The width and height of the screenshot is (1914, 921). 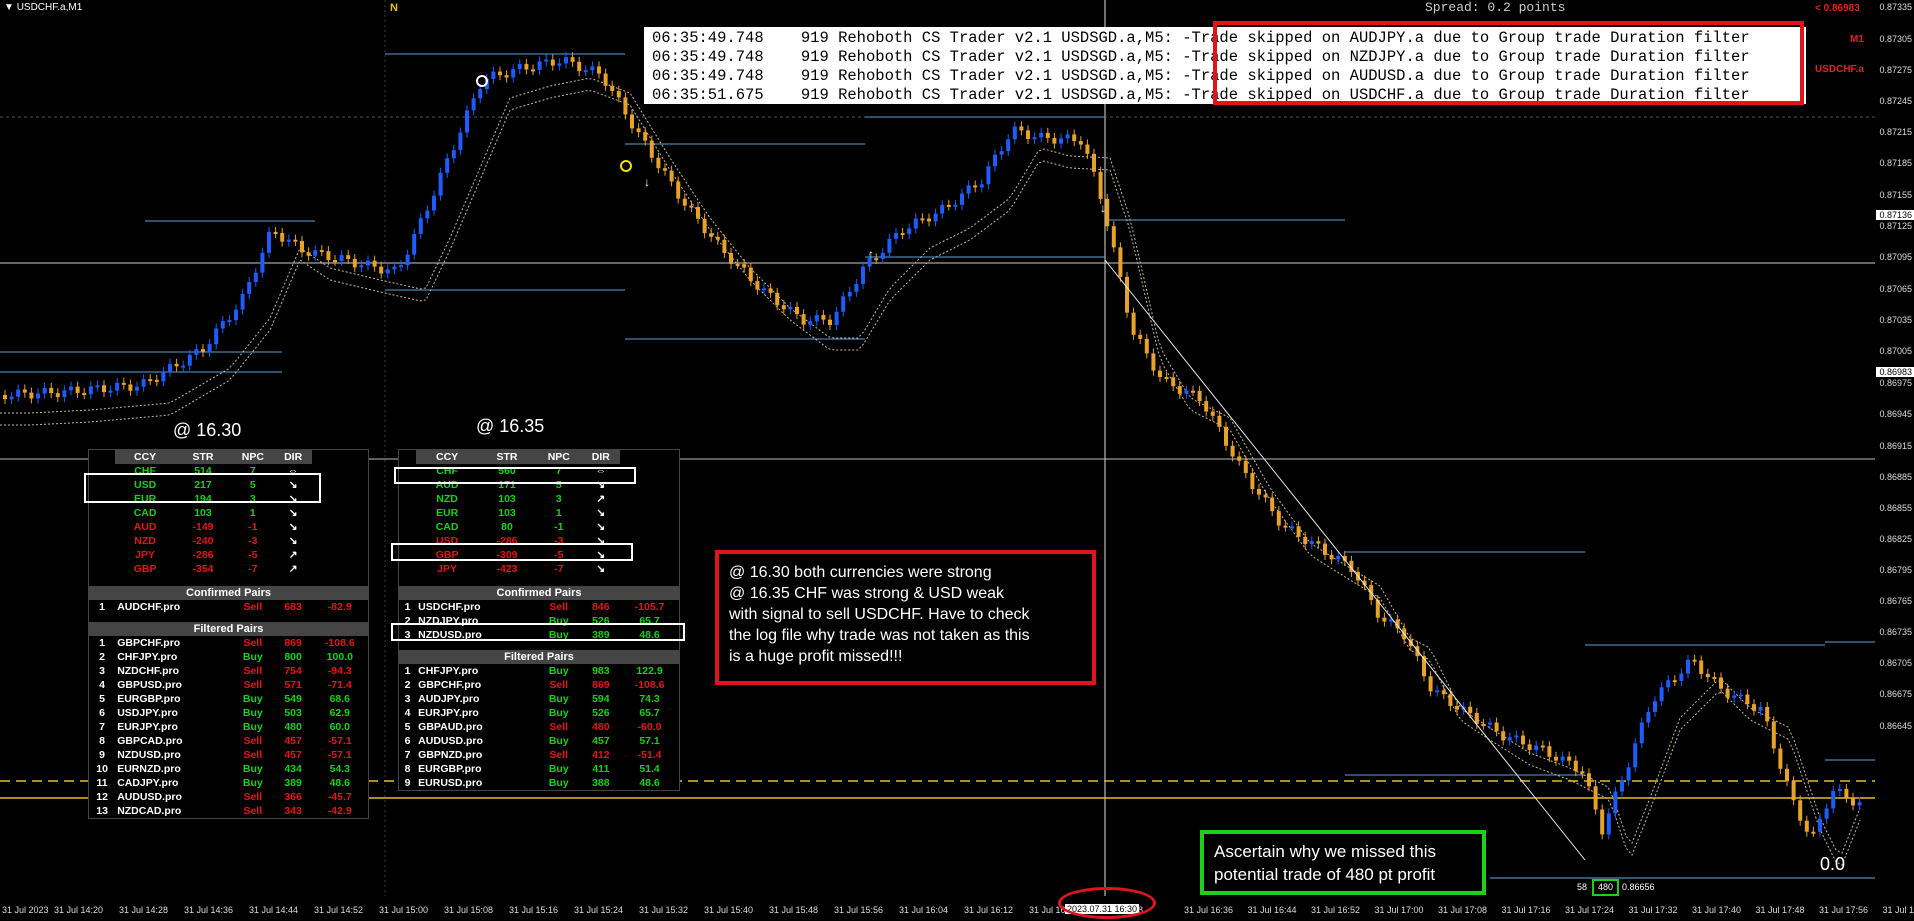 I want to click on chf-usd-highlight, so click(x=202, y=488).